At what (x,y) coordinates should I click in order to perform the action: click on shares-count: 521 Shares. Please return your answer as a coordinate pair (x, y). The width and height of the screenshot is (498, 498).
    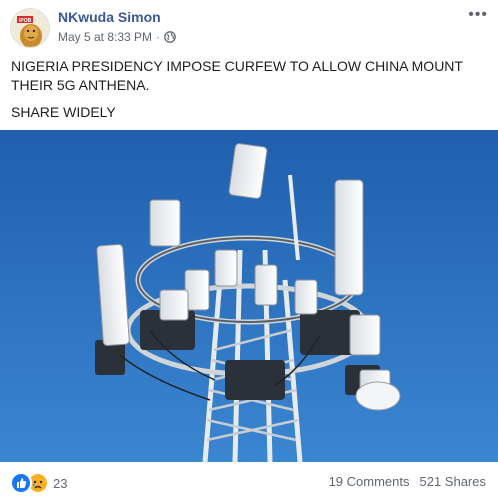
    Looking at the image, I should click on (453, 481).